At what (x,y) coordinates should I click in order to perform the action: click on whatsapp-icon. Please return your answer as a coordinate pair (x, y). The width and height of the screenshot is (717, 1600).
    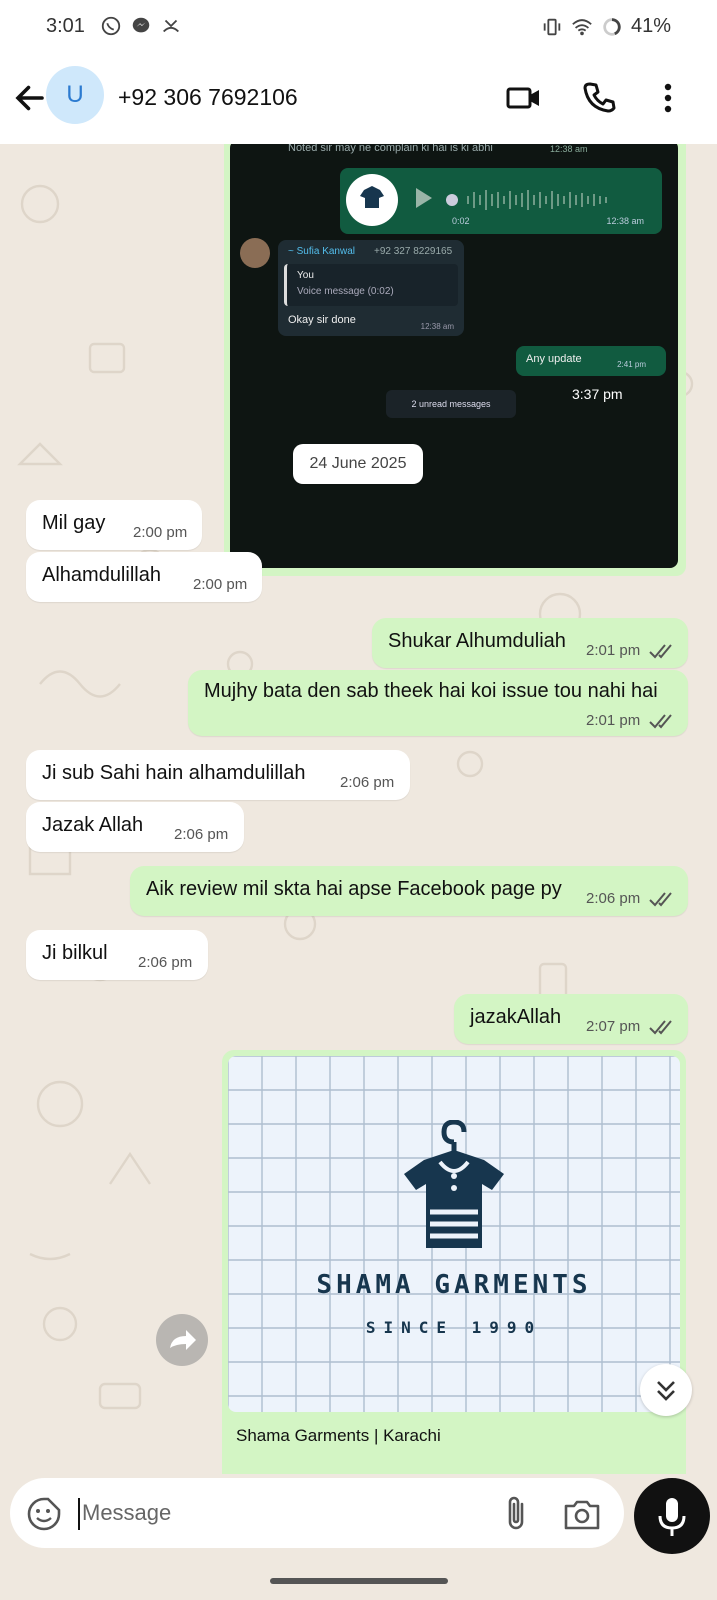
    Looking at the image, I should click on (111, 26).